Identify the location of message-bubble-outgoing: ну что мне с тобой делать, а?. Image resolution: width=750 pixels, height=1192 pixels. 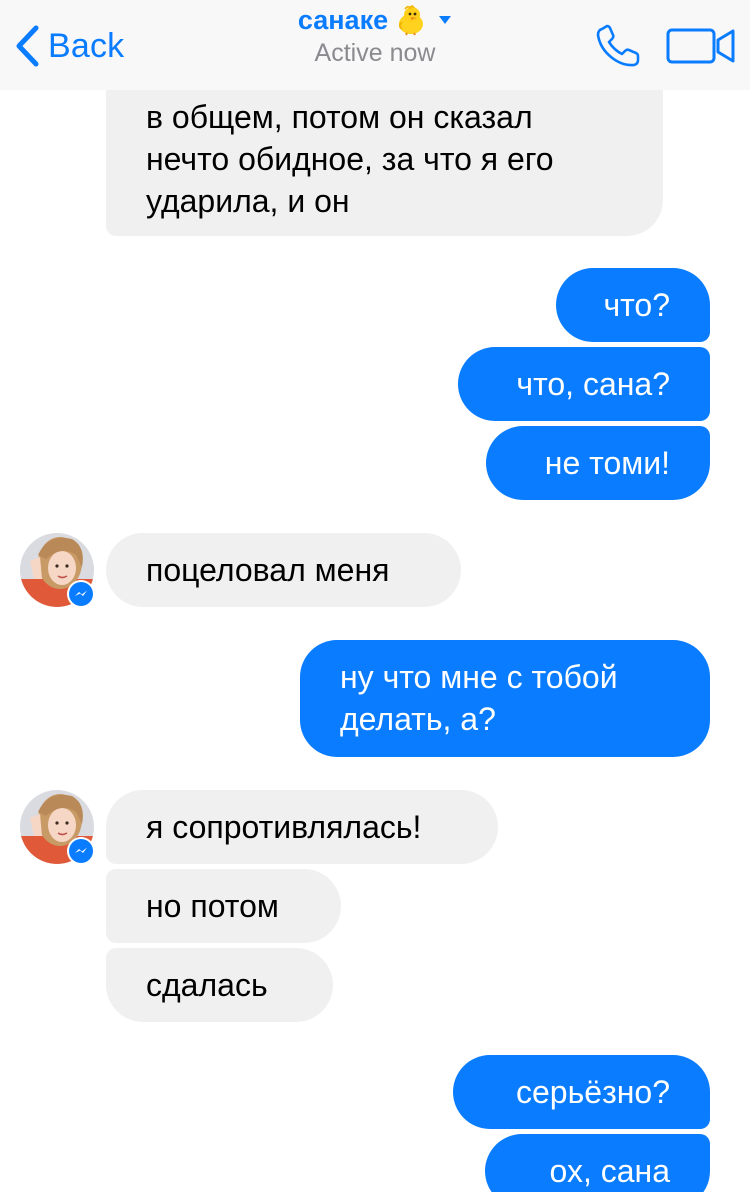
(505, 698).